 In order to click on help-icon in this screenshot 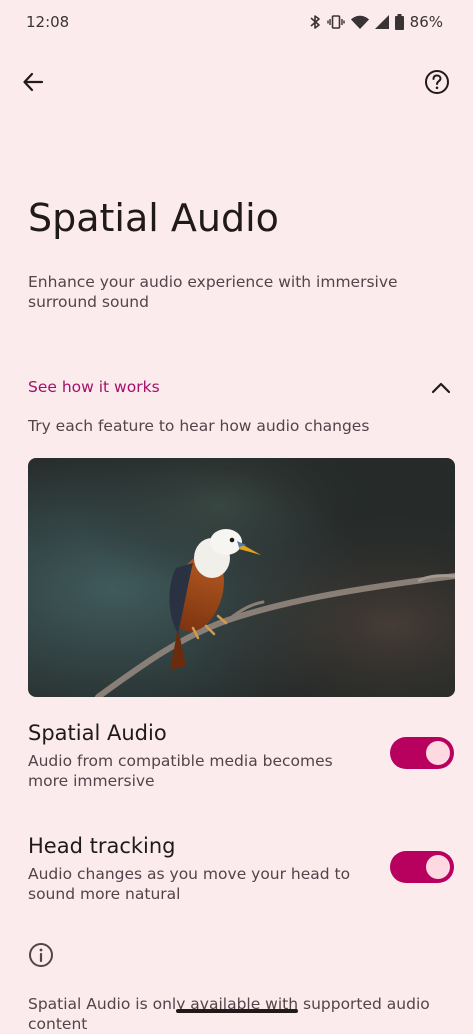, I will do `click(437, 84)`.